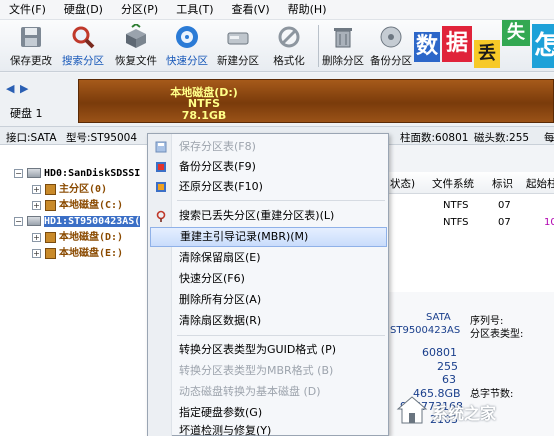 The image size is (554, 436). I want to click on ctx-convert-to-mbr-label: 转换分区表类型为MBR格式 (B), so click(256, 370).